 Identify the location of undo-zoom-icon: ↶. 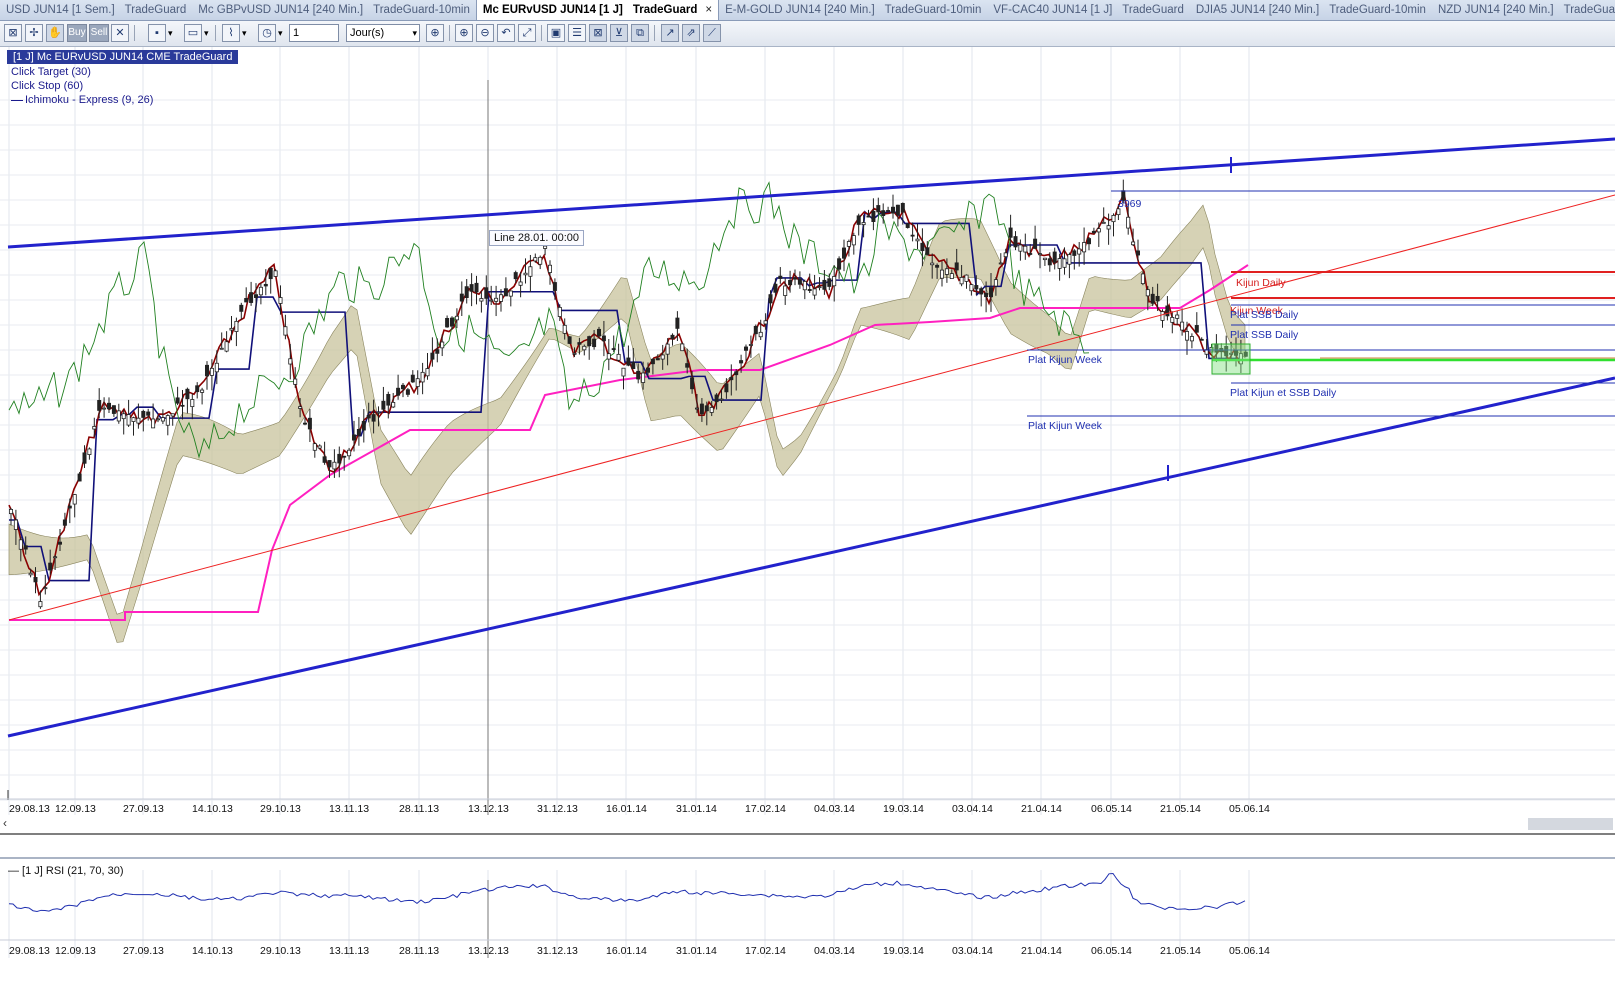
(506, 33).